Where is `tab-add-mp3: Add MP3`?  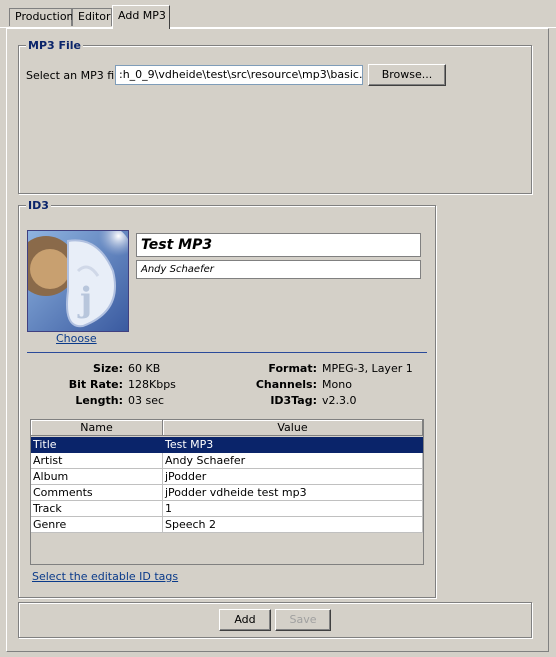 tab-add-mp3: Add MP3 is located at coordinates (141, 17).